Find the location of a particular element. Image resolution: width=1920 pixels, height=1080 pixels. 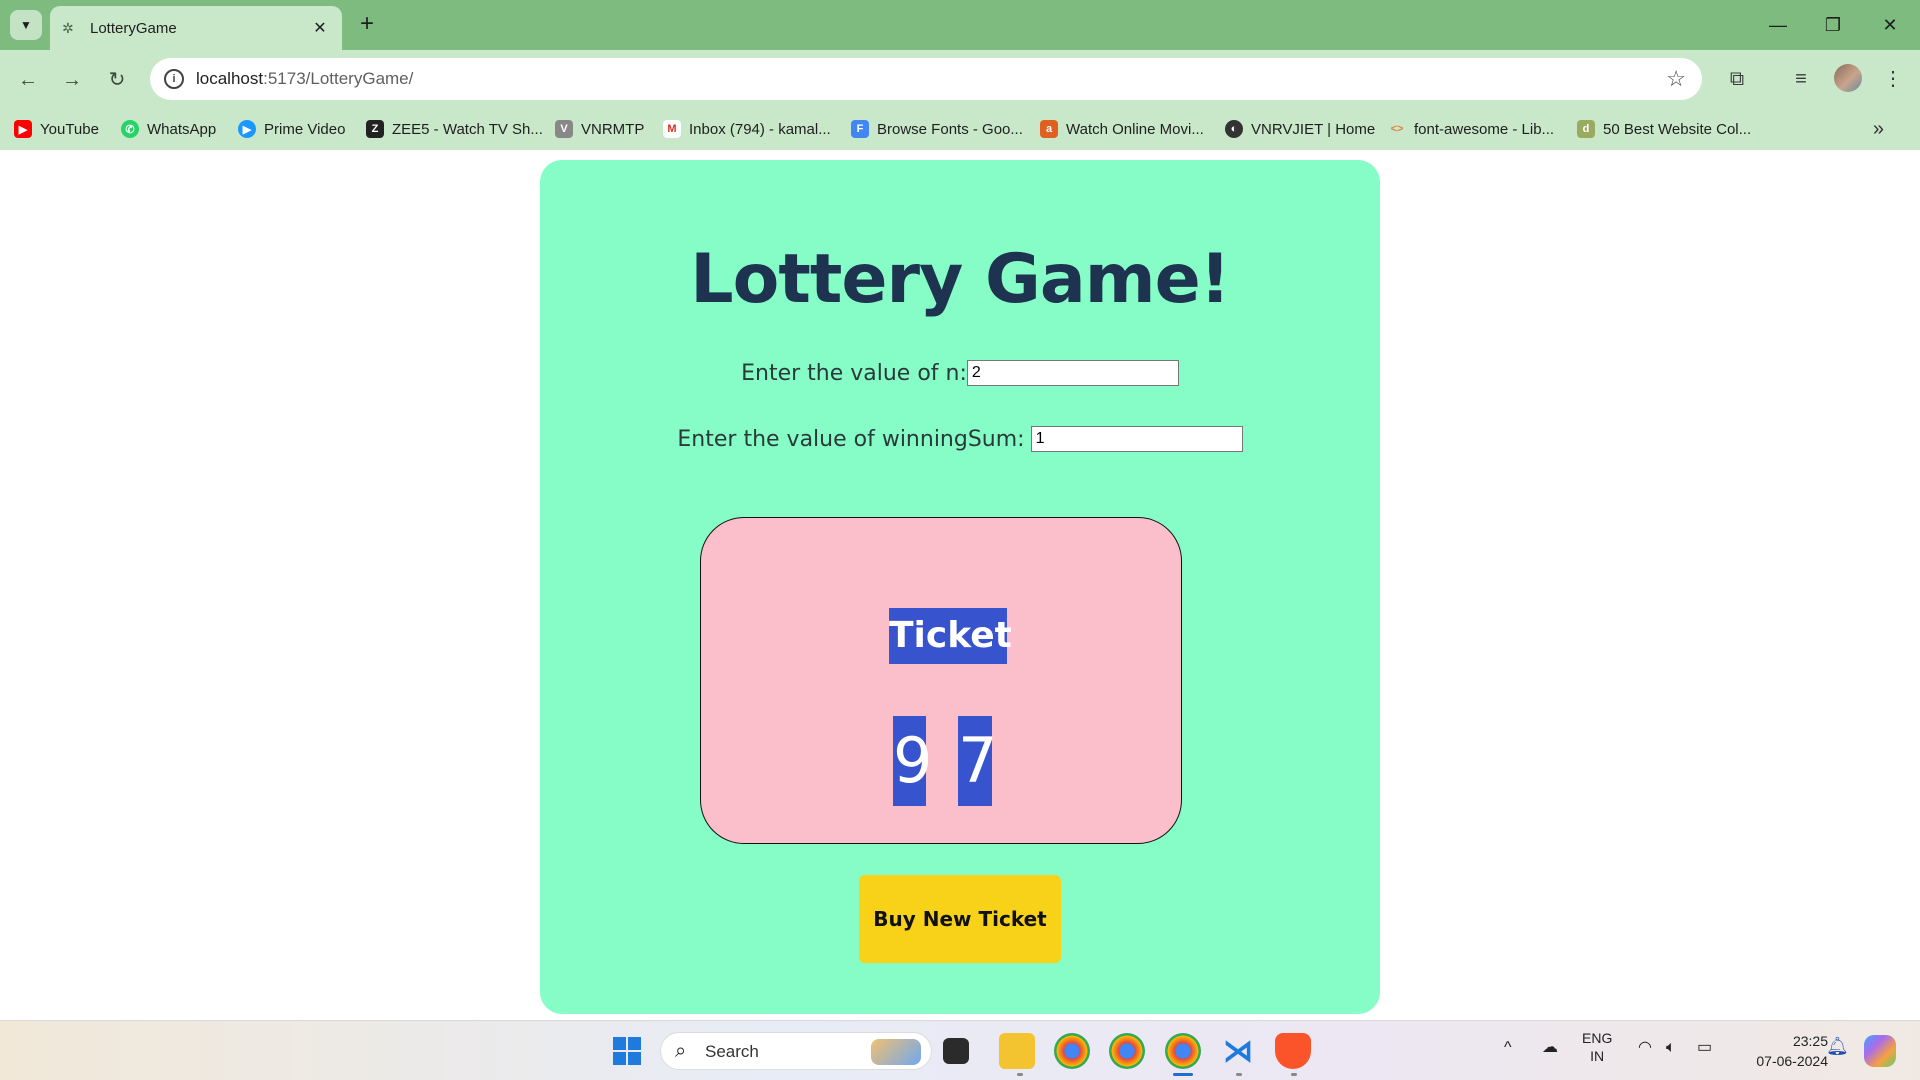

buy-new-ticket-button: Buy New Ticket is located at coordinates (960, 919).